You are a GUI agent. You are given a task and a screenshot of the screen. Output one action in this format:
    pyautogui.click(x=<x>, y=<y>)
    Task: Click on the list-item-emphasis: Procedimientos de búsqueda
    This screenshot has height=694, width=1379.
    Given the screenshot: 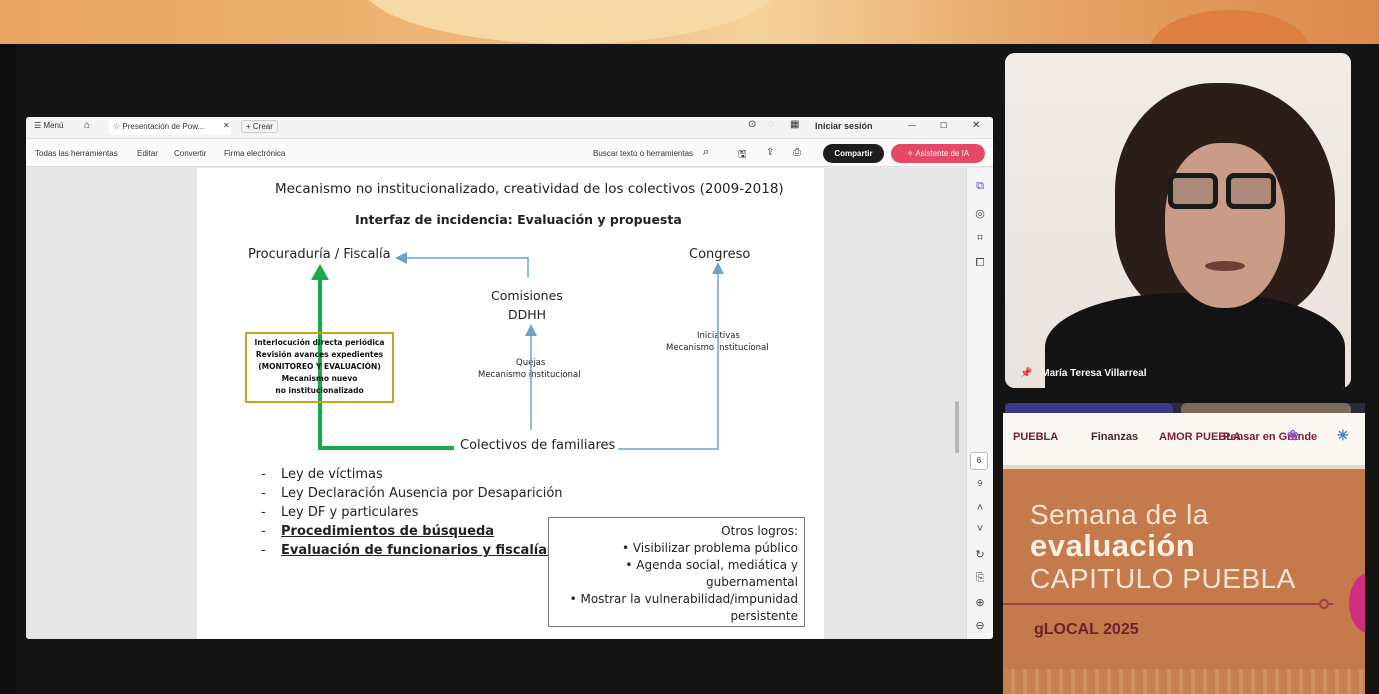 What is the action you would take?
    pyautogui.click(x=388, y=531)
    